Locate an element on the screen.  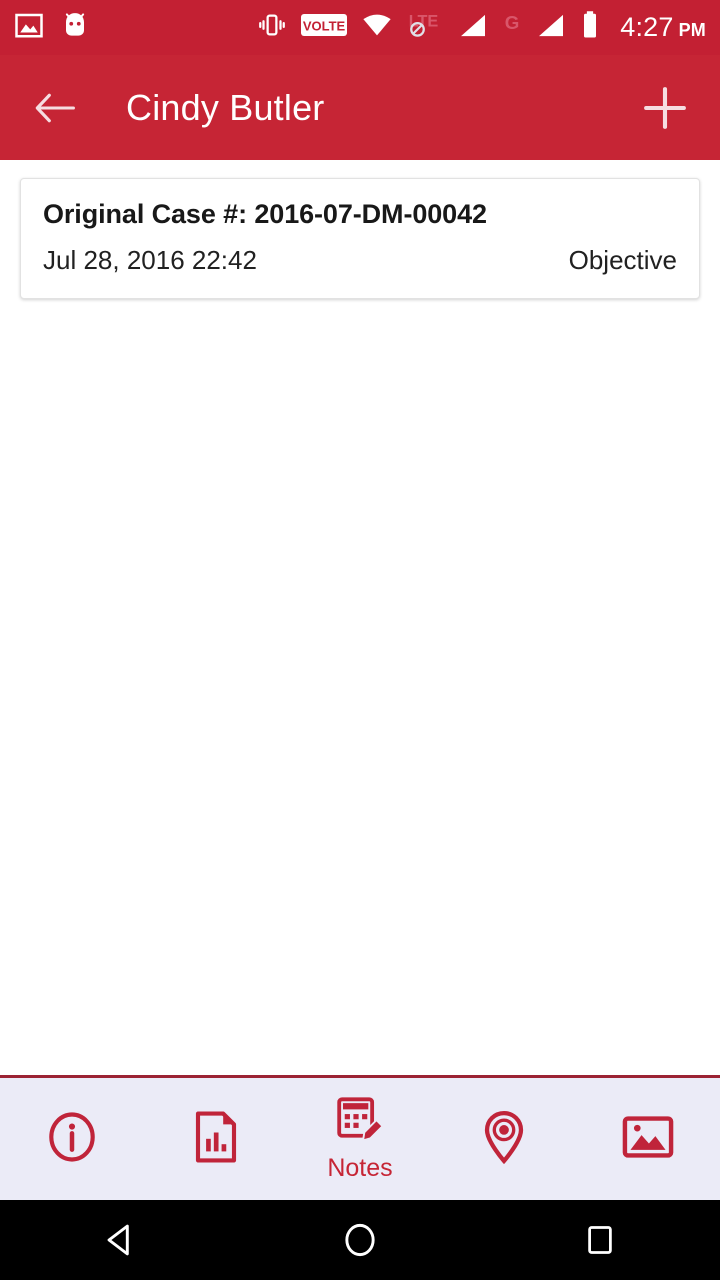
wifi-icon is located at coordinates (377, 27).